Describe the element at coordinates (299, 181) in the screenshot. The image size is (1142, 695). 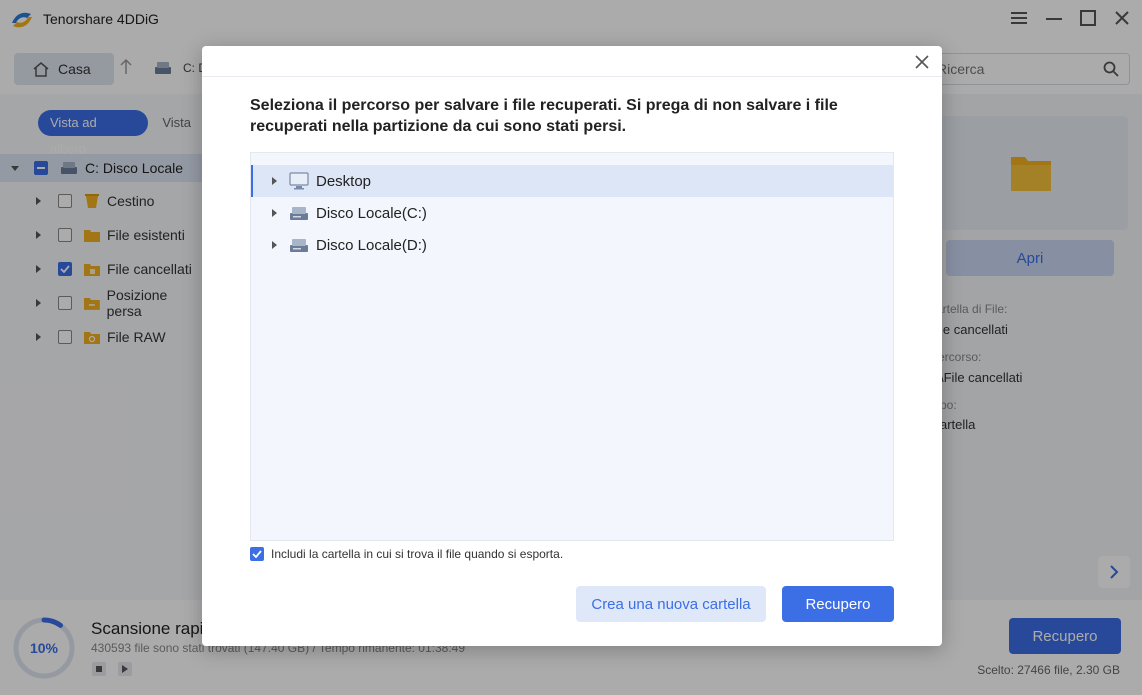
I see `monitor-icon` at that location.